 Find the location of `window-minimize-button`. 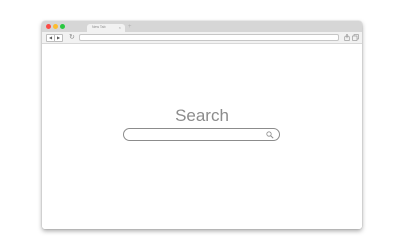

window-minimize-button is located at coordinates (55, 26).